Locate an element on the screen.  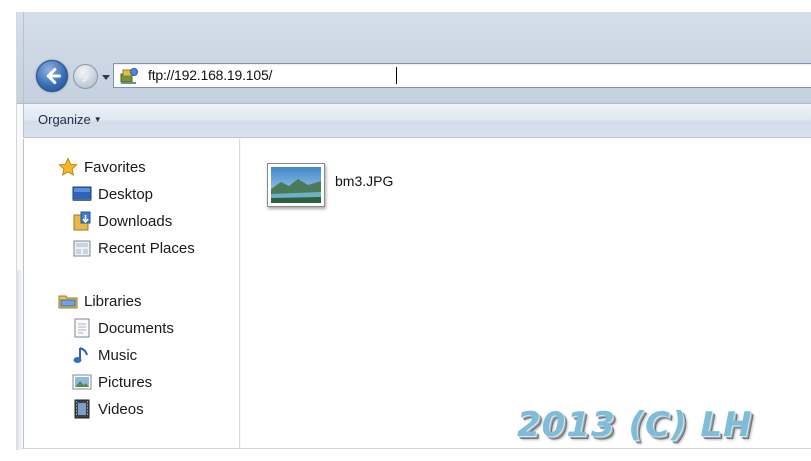
forward-arrow-icon is located at coordinates (84, 76).